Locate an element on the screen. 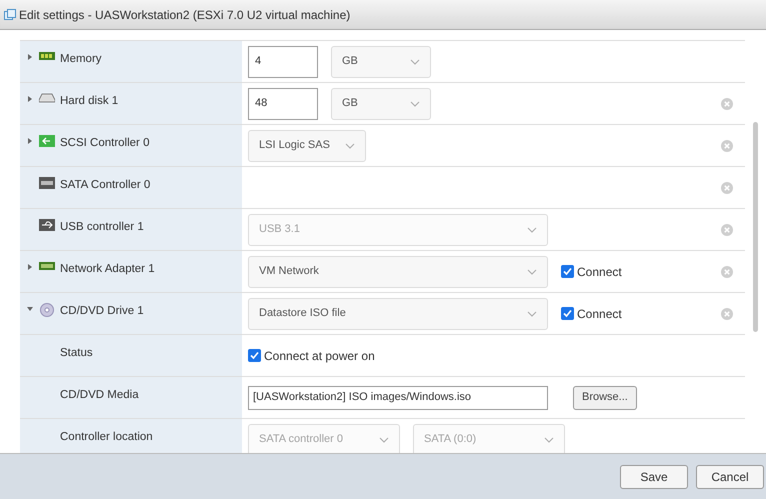  number-field: 48 is located at coordinates (283, 104).